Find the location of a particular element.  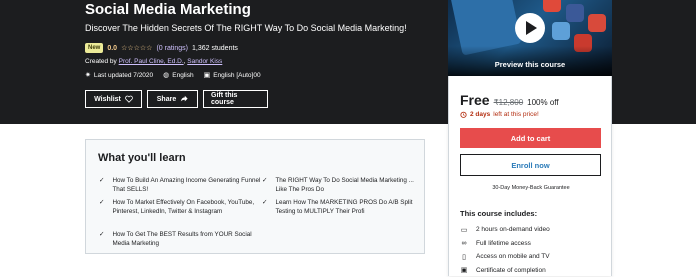

heart-icon is located at coordinates (129, 99).